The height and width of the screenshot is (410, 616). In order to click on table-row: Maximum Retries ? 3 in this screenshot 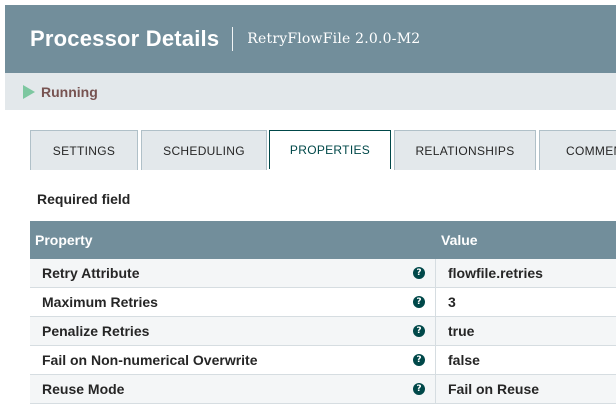, I will do `click(323, 302)`.